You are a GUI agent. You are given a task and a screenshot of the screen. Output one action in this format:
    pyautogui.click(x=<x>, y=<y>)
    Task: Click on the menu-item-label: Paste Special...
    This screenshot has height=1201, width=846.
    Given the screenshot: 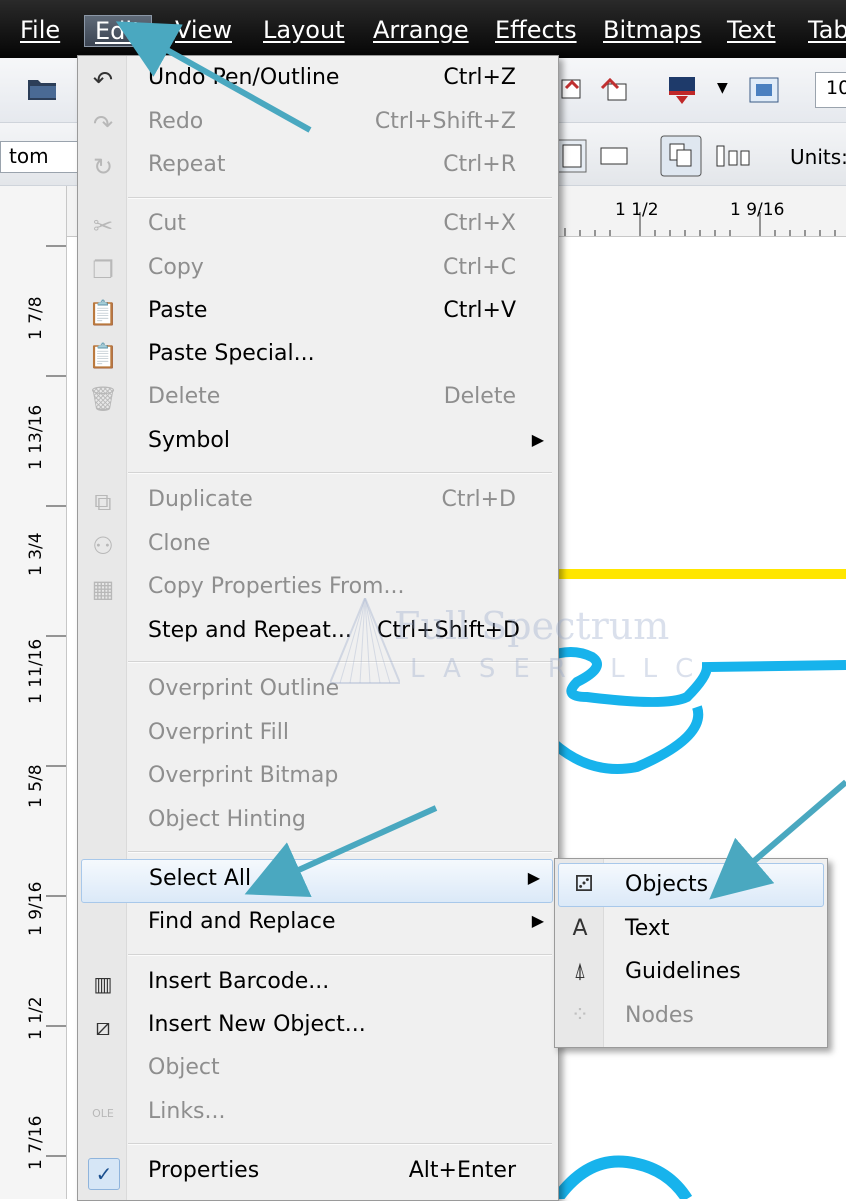 What is the action you would take?
    pyautogui.click(x=231, y=353)
    